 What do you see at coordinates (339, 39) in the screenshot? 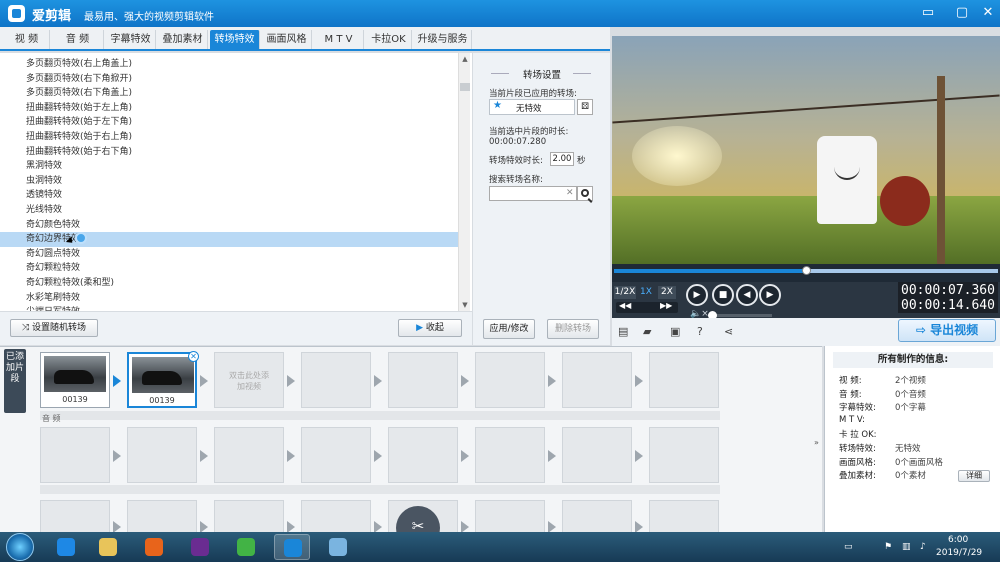
I see `tab-mtv: M T V` at bounding box center [339, 39].